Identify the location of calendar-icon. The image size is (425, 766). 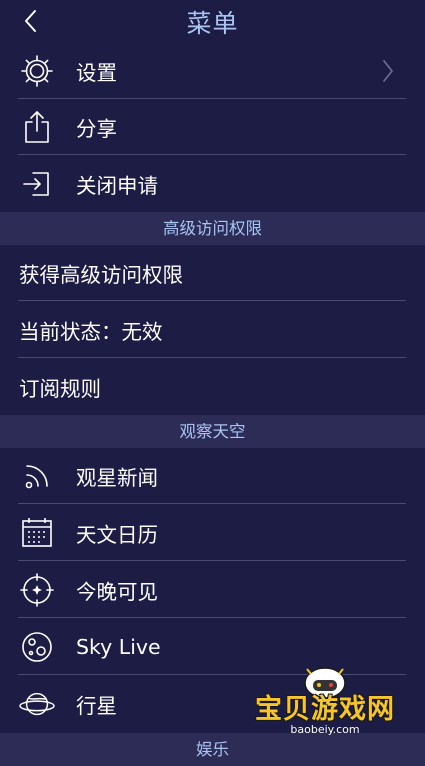
(37, 533).